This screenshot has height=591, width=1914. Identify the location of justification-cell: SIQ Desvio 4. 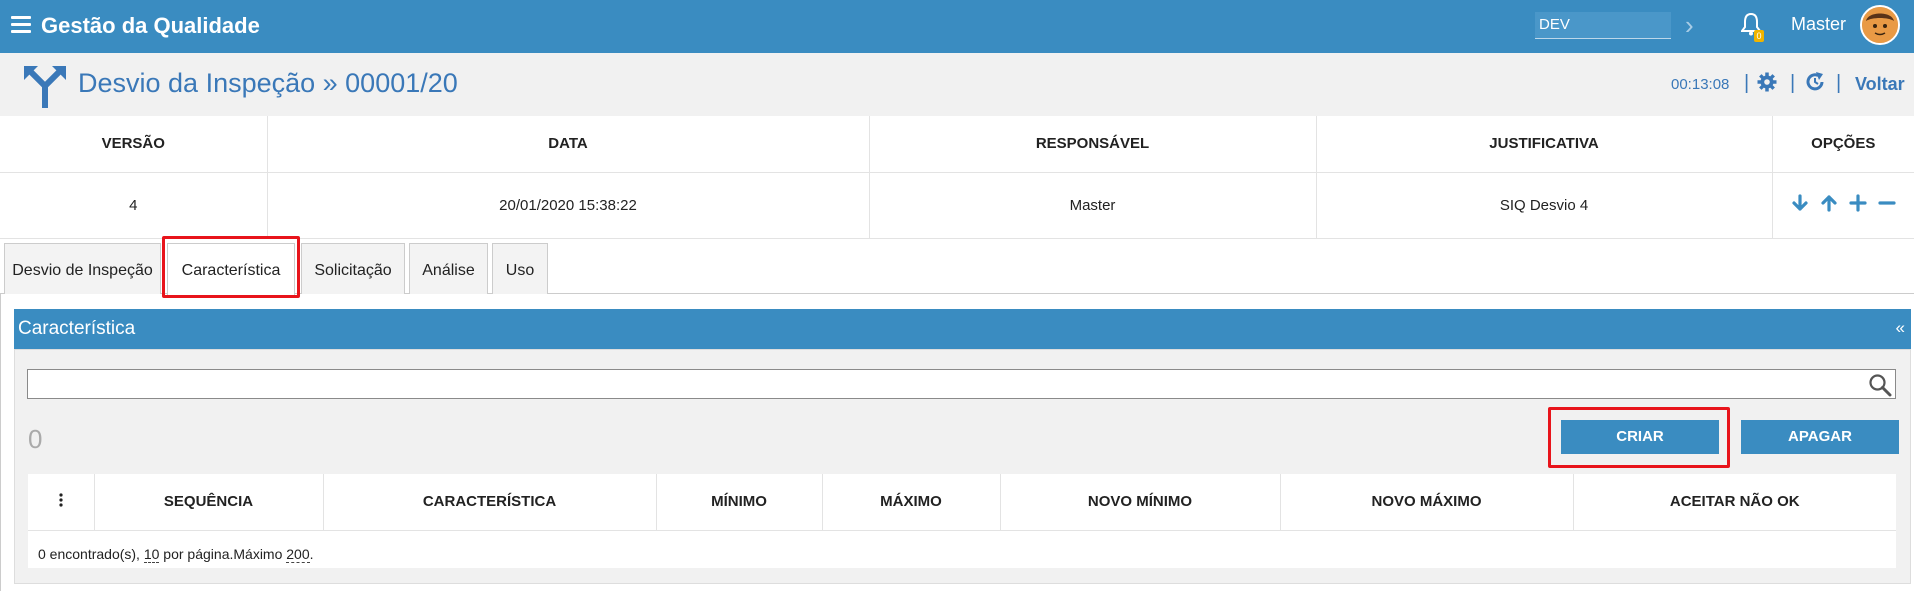
(1544, 205).